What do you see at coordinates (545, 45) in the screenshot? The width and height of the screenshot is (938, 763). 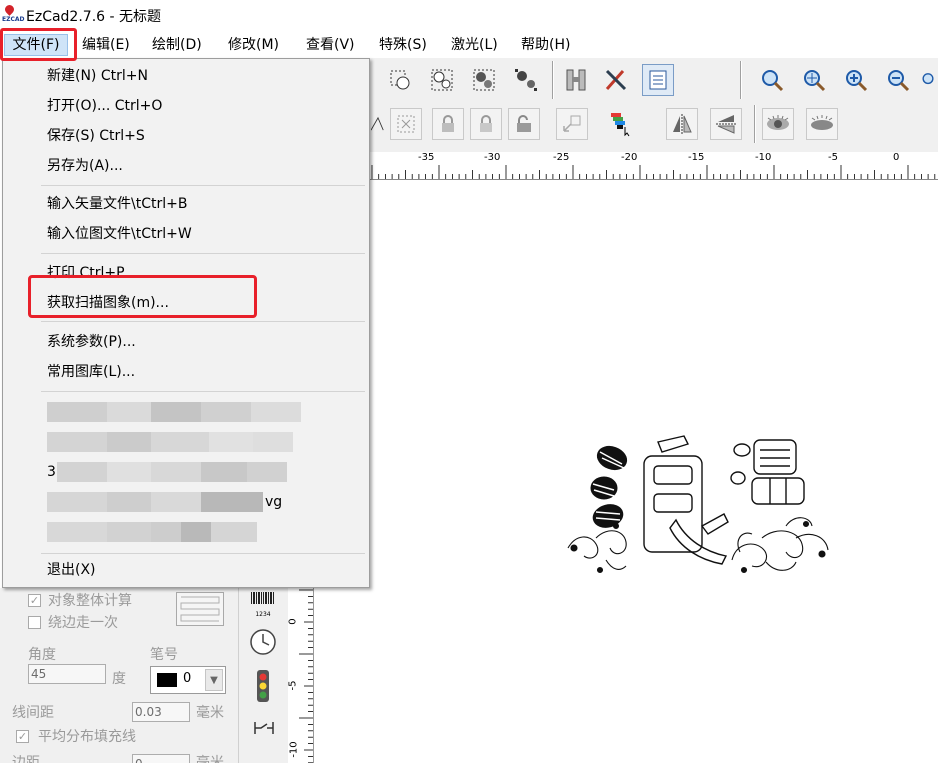 I see `menu-help: 帮助(H)` at bounding box center [545, 45].